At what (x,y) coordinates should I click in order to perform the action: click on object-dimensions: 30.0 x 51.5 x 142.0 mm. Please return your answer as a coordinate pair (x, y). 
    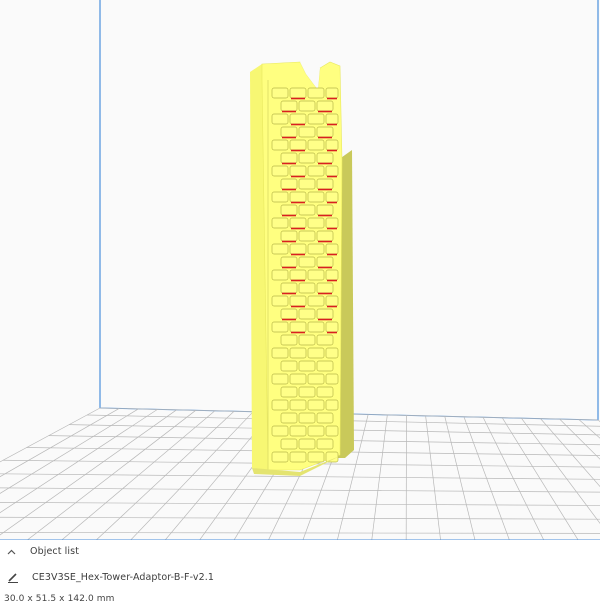
    Looking at the image, I should click on (59, 599).